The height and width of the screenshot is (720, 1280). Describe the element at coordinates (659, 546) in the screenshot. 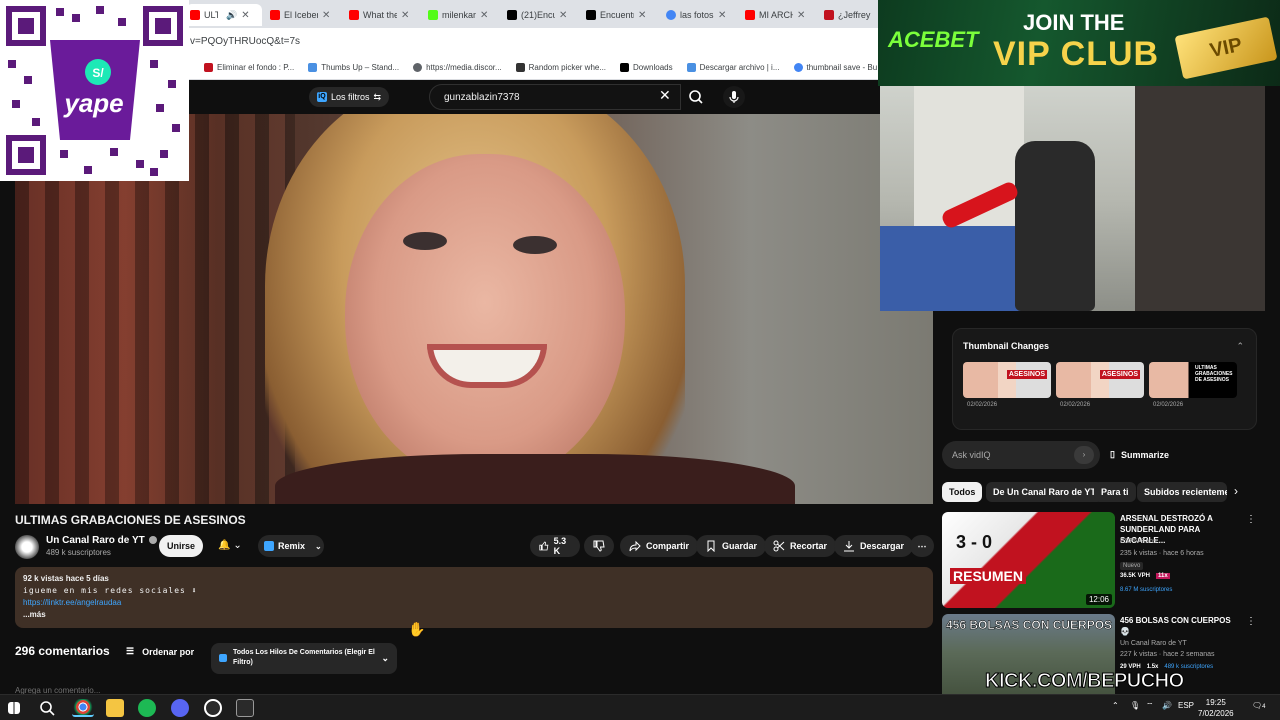

I see `share-button: Compartir` at that location.